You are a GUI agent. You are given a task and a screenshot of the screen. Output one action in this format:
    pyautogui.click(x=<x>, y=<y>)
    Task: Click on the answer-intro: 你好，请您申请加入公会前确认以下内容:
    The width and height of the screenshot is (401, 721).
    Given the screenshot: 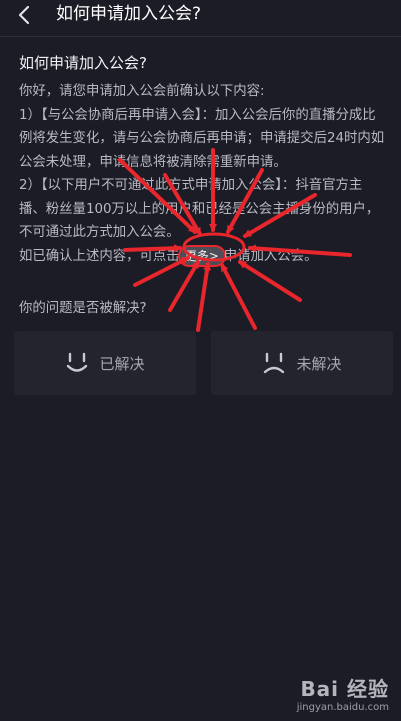 What is the action you would take?
    pyautogui.click(x=142, y=91)
    